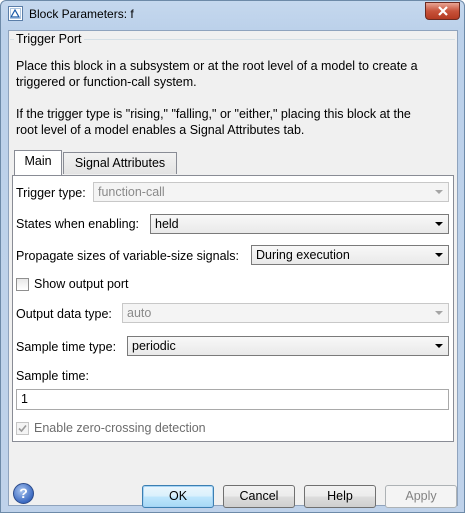  What do you see at coordinates (120, 428) in the screenshot?
I see `zero-crossing-label: Enable zero-crossing detection` at bounding box center [120, 428].